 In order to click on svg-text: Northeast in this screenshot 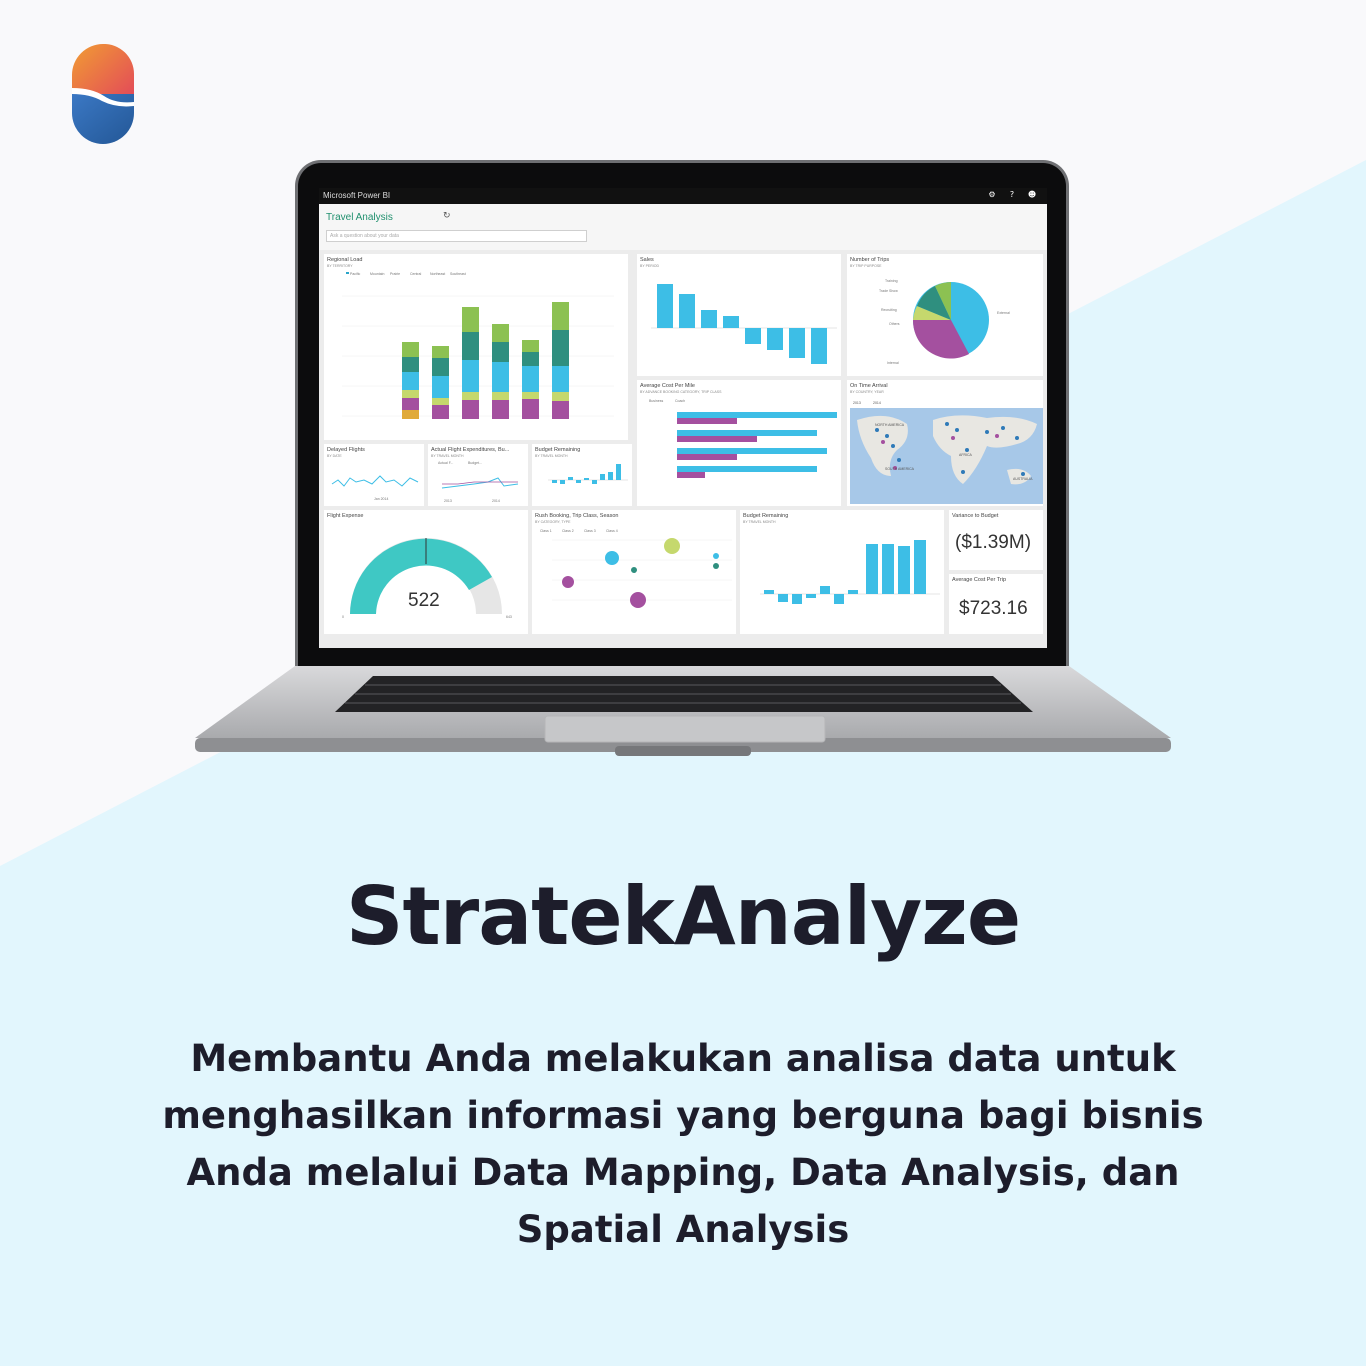, I will do `click(437, 274)`.